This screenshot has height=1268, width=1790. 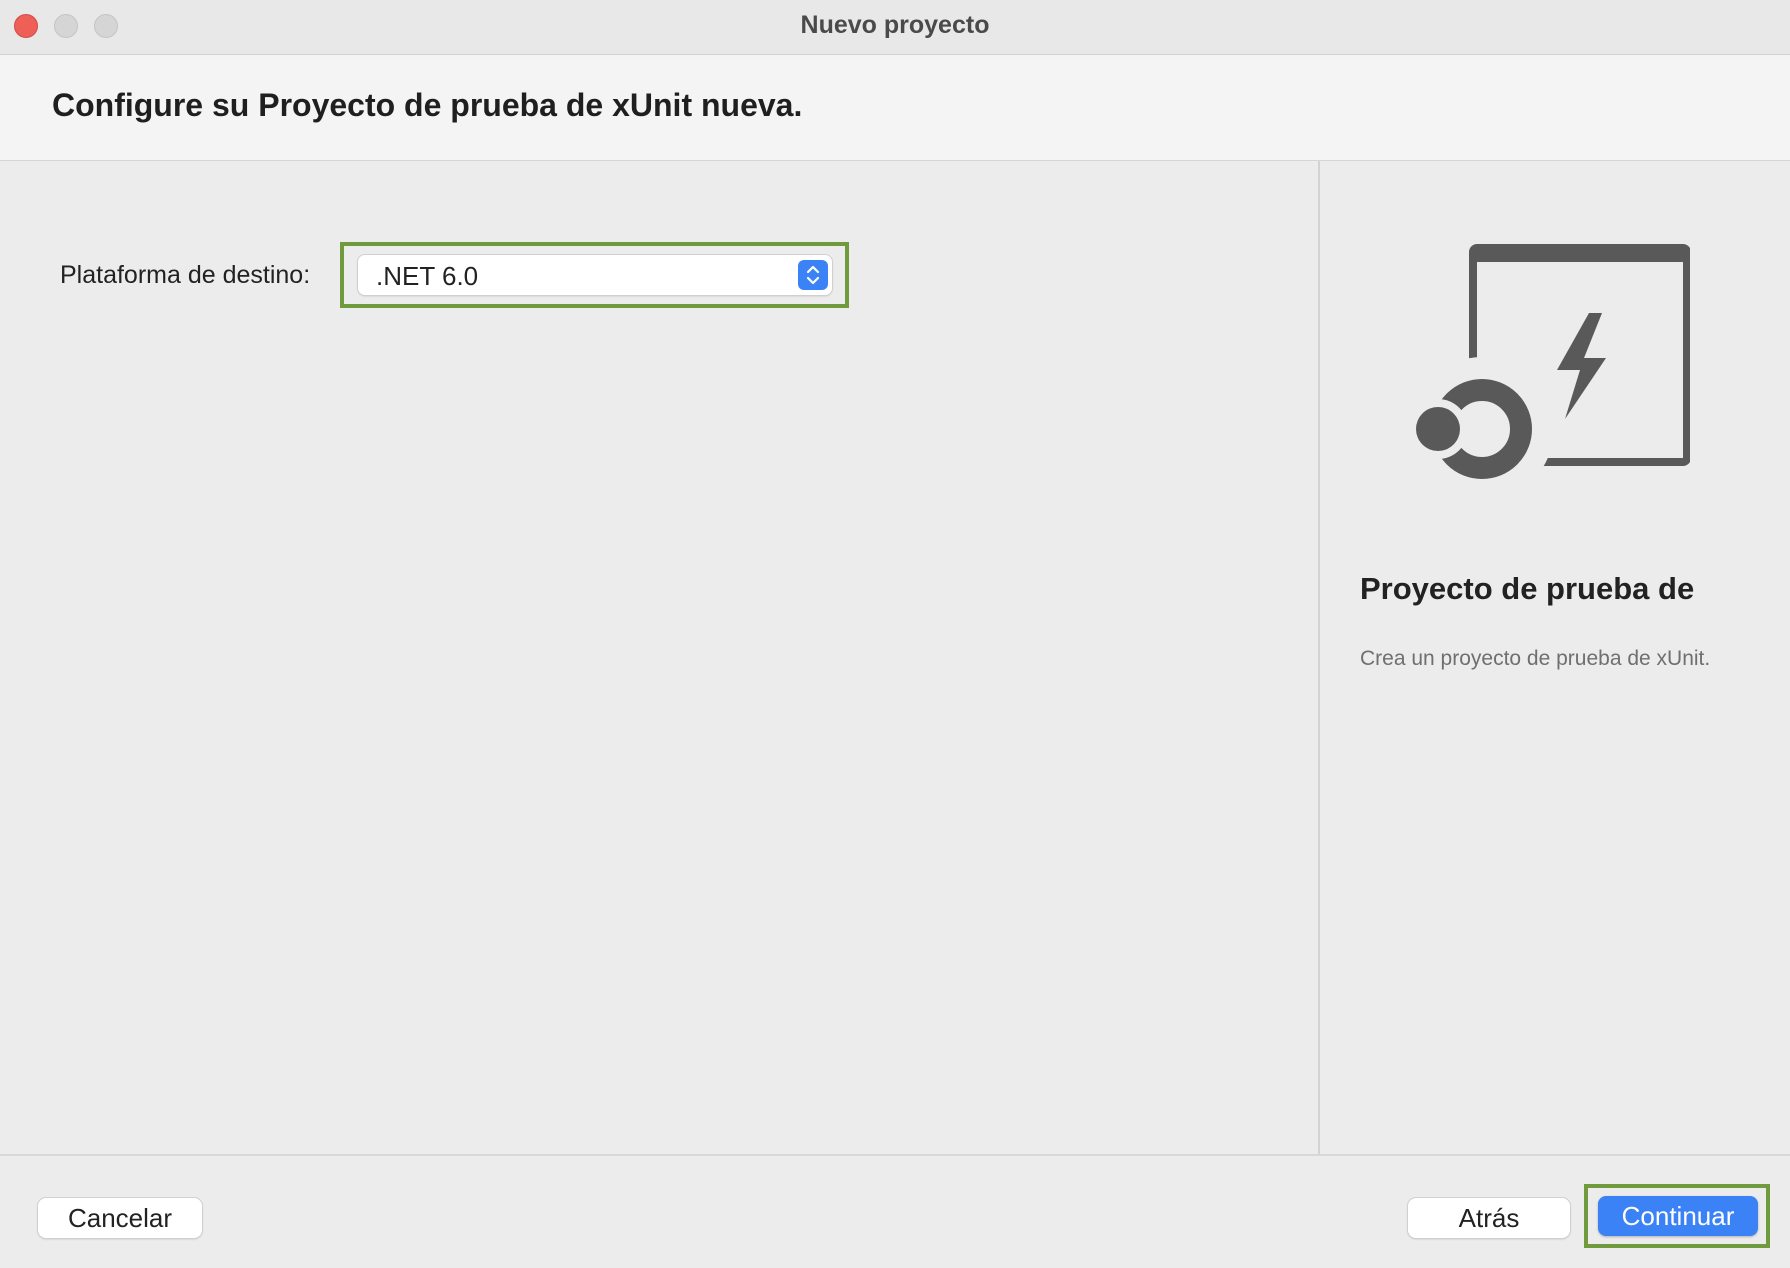 What do you see at coordinates (1535, 658) in the screenshot?
I see `template-description: Crea un proyecto de prueba de xUnit.` at bounding box center [1535, 658].